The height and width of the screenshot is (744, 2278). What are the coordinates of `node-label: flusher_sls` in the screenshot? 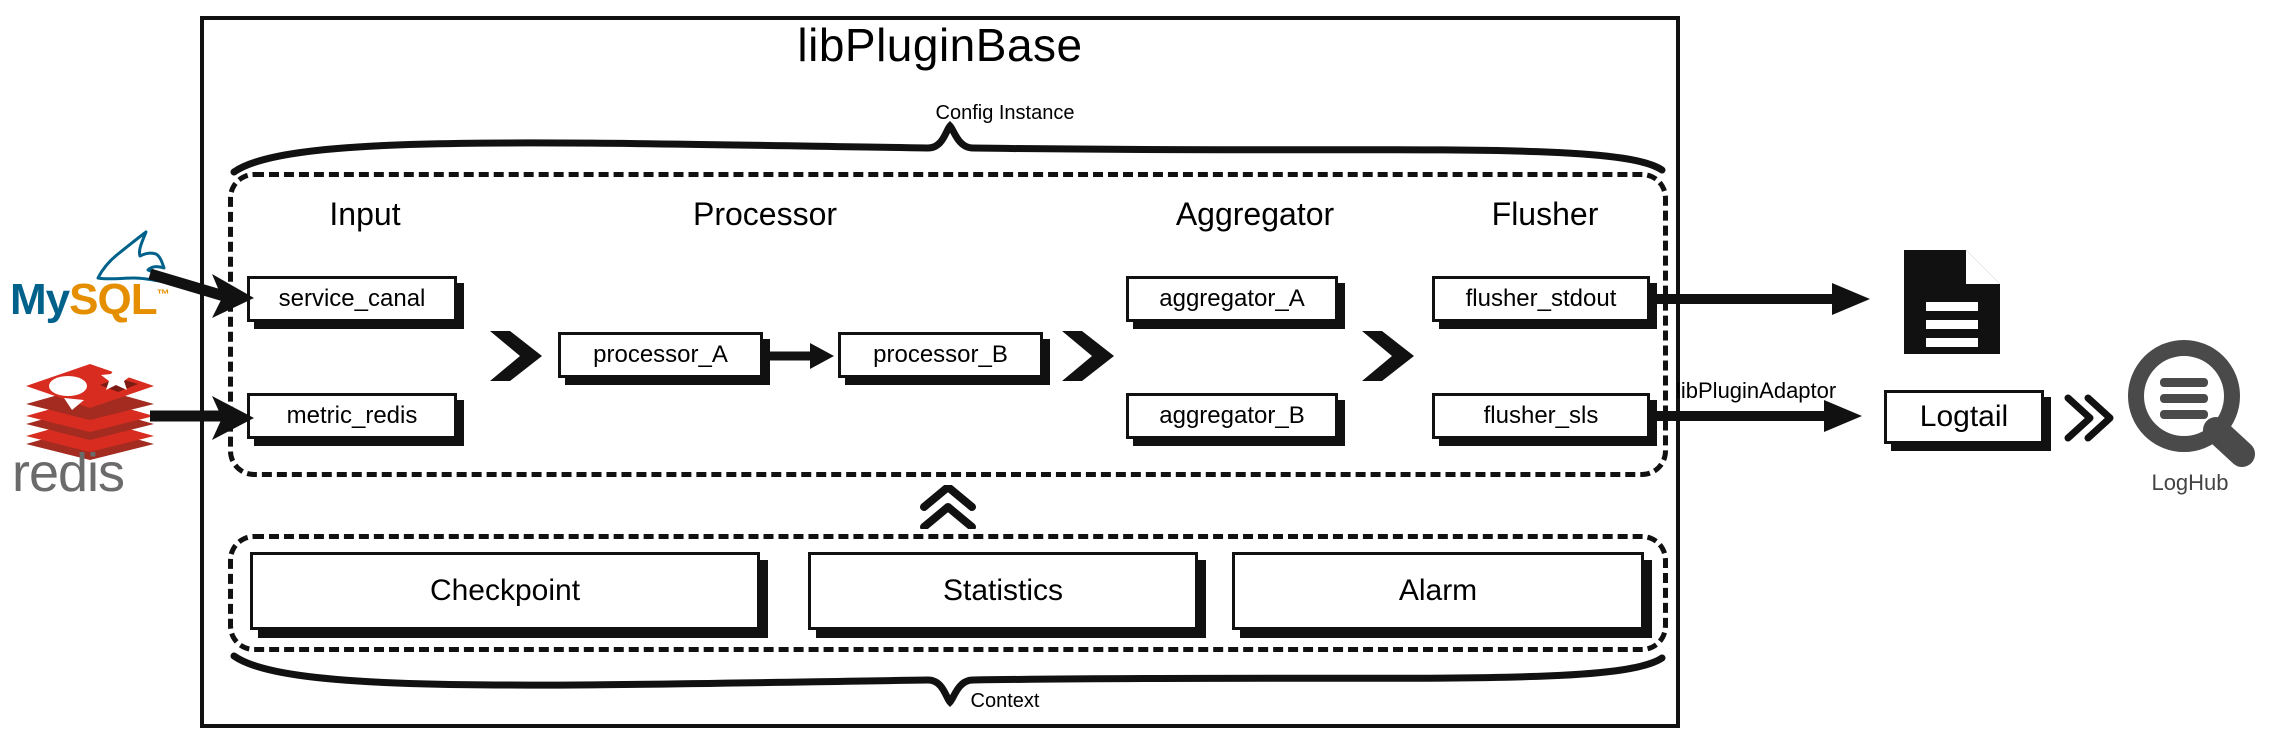 It's located at (1541, 415).